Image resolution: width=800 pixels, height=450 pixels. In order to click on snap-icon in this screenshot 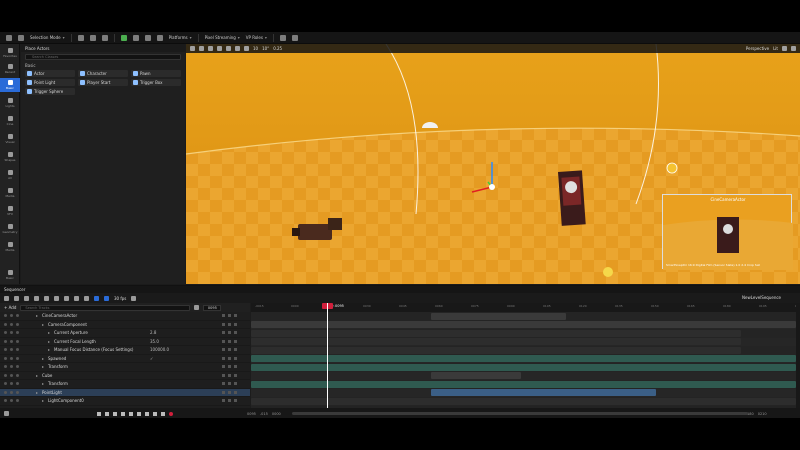, I will do `click(86, 298)`.